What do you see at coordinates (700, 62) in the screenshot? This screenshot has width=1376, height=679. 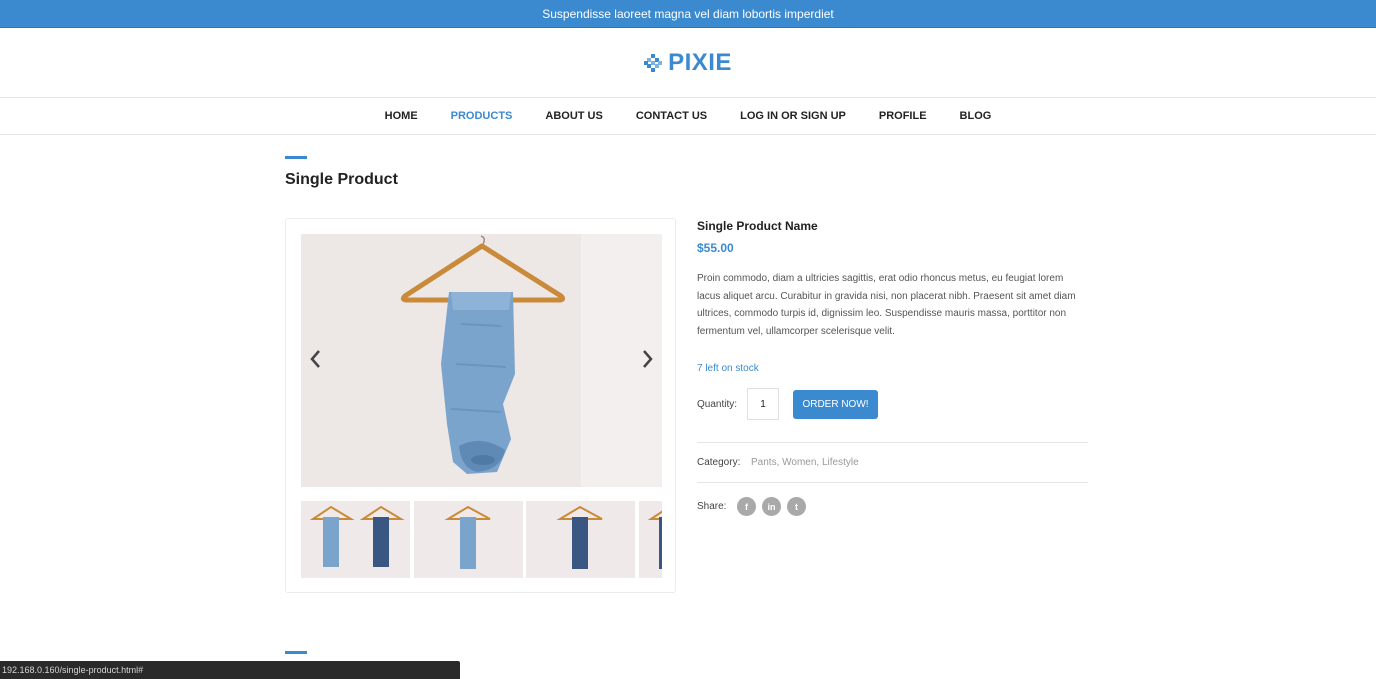 I see `brand-name: PIXIE` at bounding box center [700, 62].